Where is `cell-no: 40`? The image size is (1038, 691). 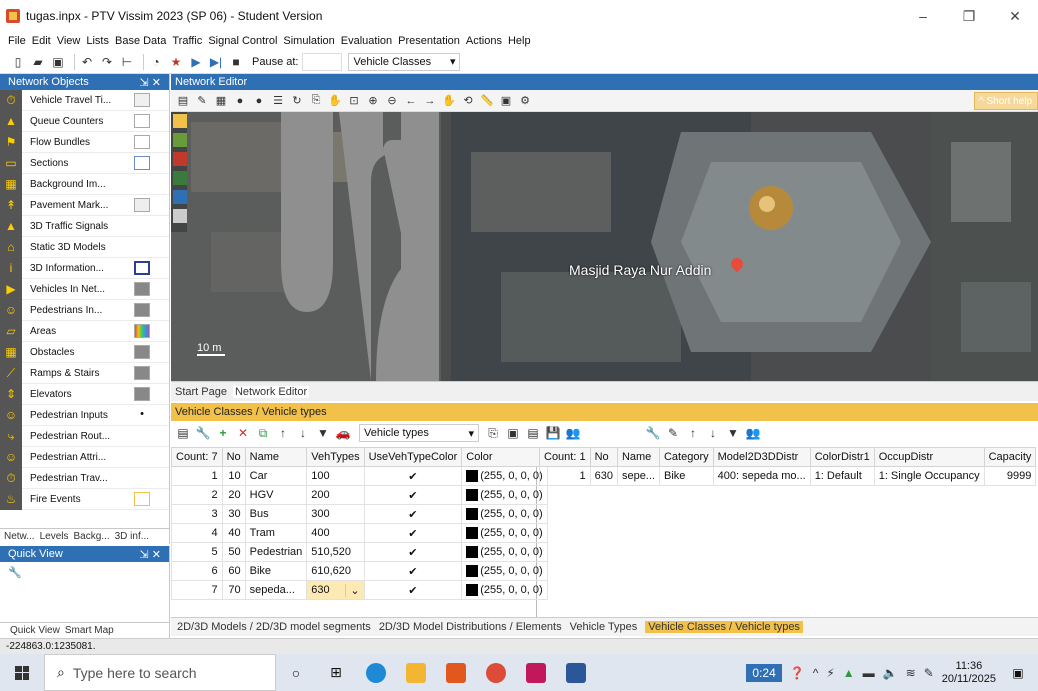
cell-no: 40 is located at coordinates (233, 533).